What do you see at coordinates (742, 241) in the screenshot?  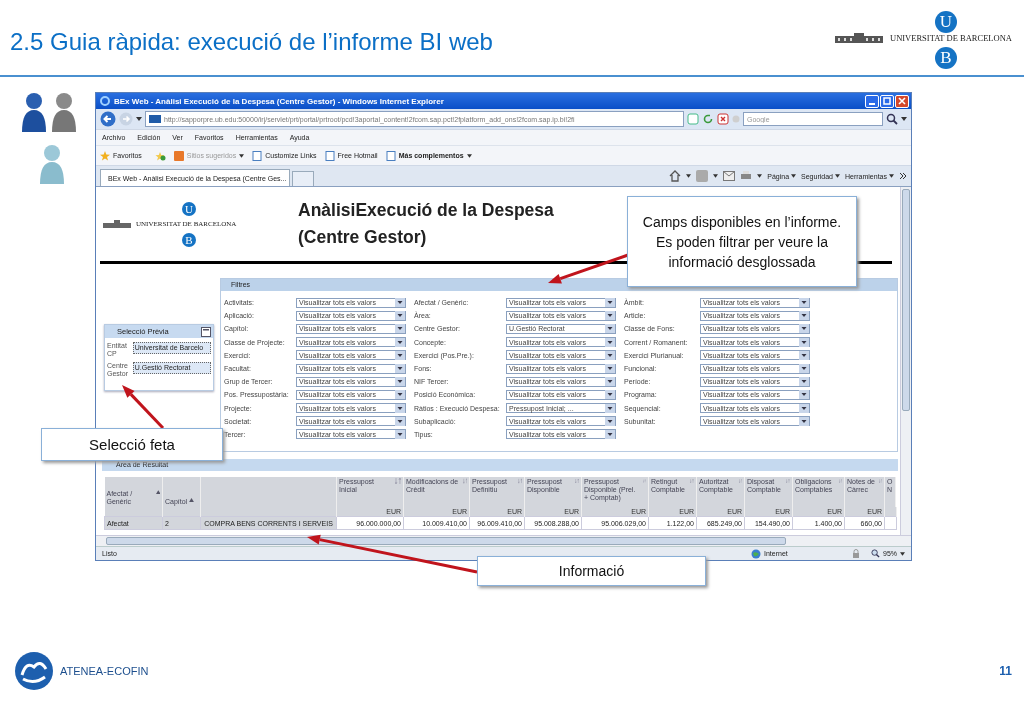 I see `callout: Camps disponibles en l’informe. Es poden filtrar per veure la informació desglossada` at bounding box center [742, 241].